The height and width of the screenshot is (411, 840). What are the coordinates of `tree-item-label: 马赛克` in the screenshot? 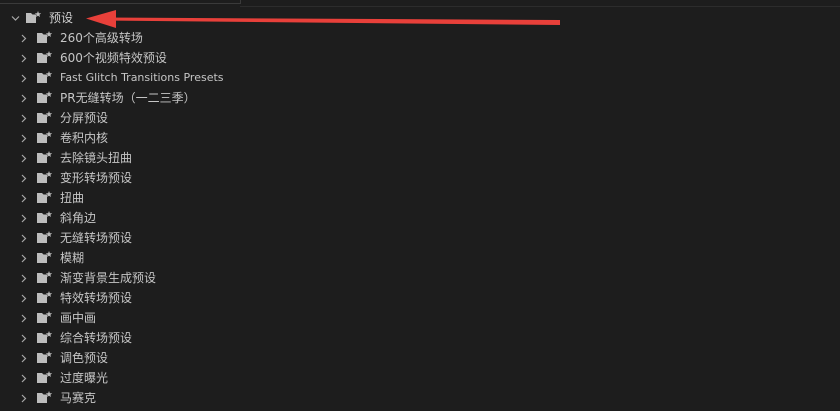 It's located at (78, 398).